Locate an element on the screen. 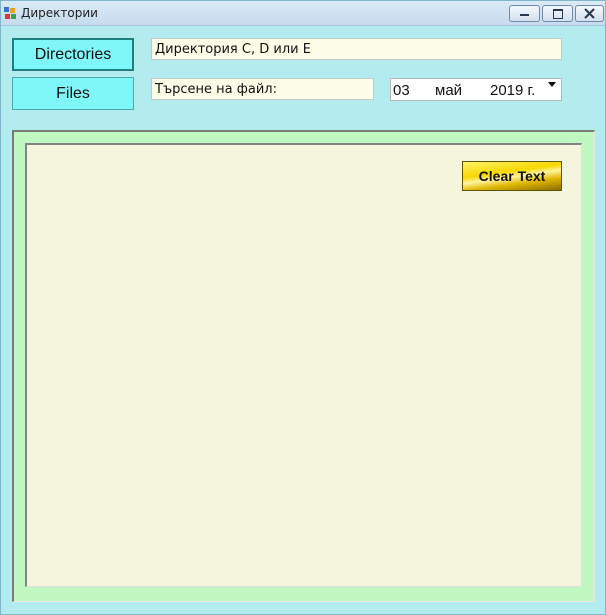  date-year: 2019 г. is located at coordinates (512, 90).